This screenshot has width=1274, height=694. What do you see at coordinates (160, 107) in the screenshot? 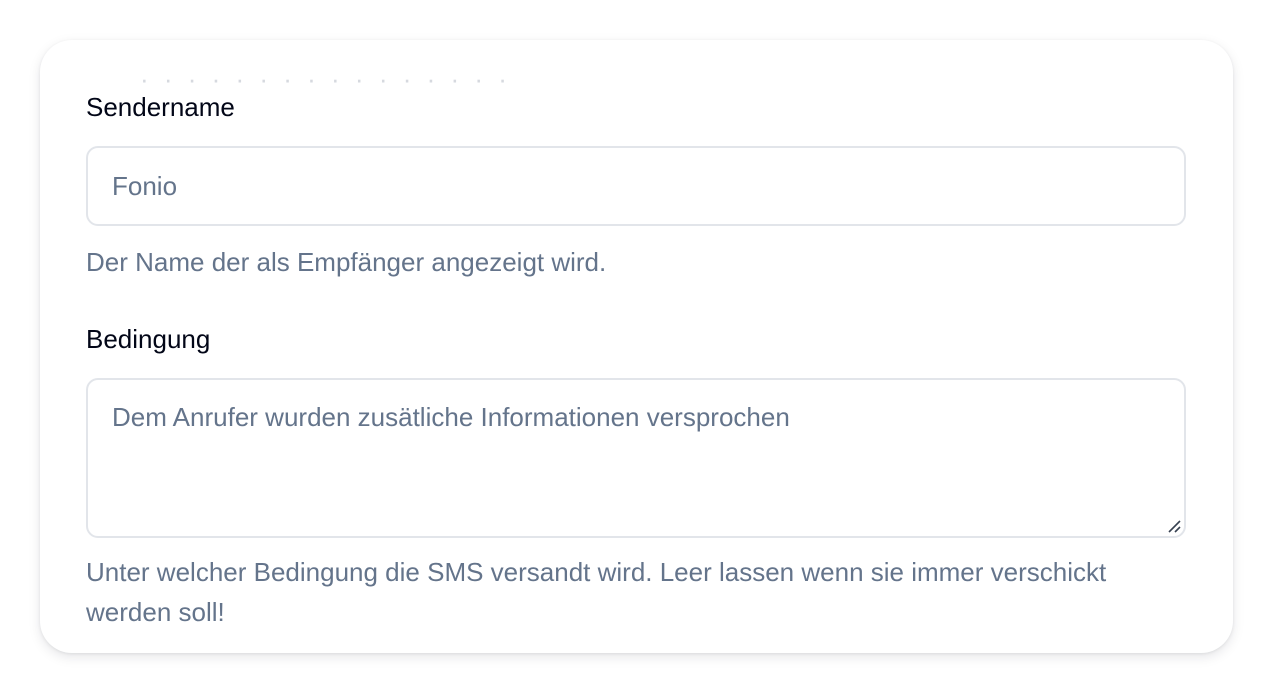
I see `sender-name-label: Sendername` at bounding box center [160, 107].